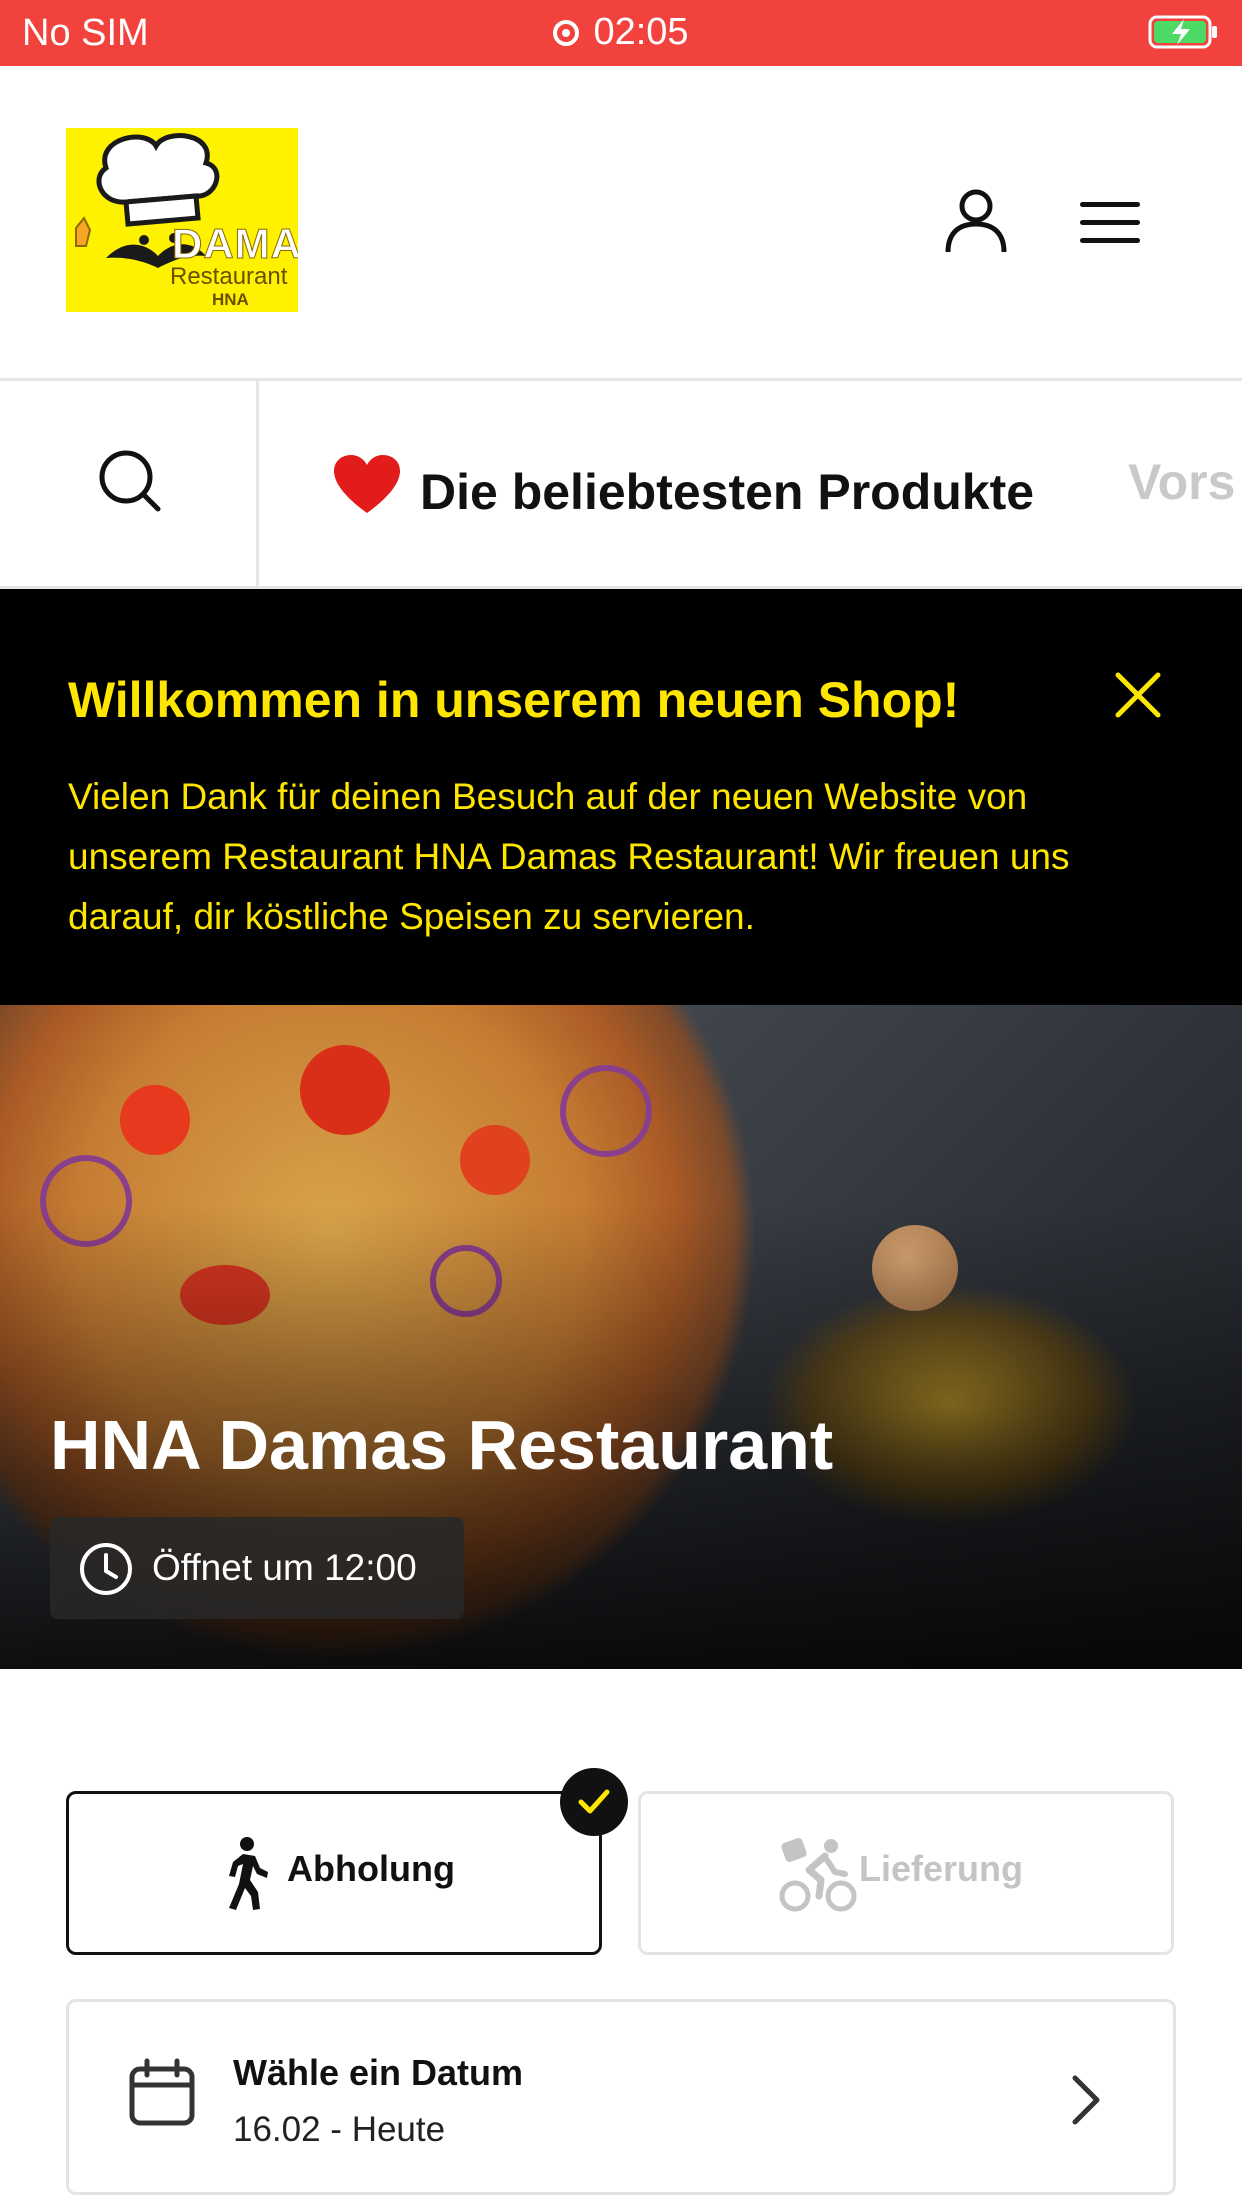 This screenshot has height=2208, width=1242. I want to click on category-nav: Die beliebtesten Produkte Vors, so click(621, 485).